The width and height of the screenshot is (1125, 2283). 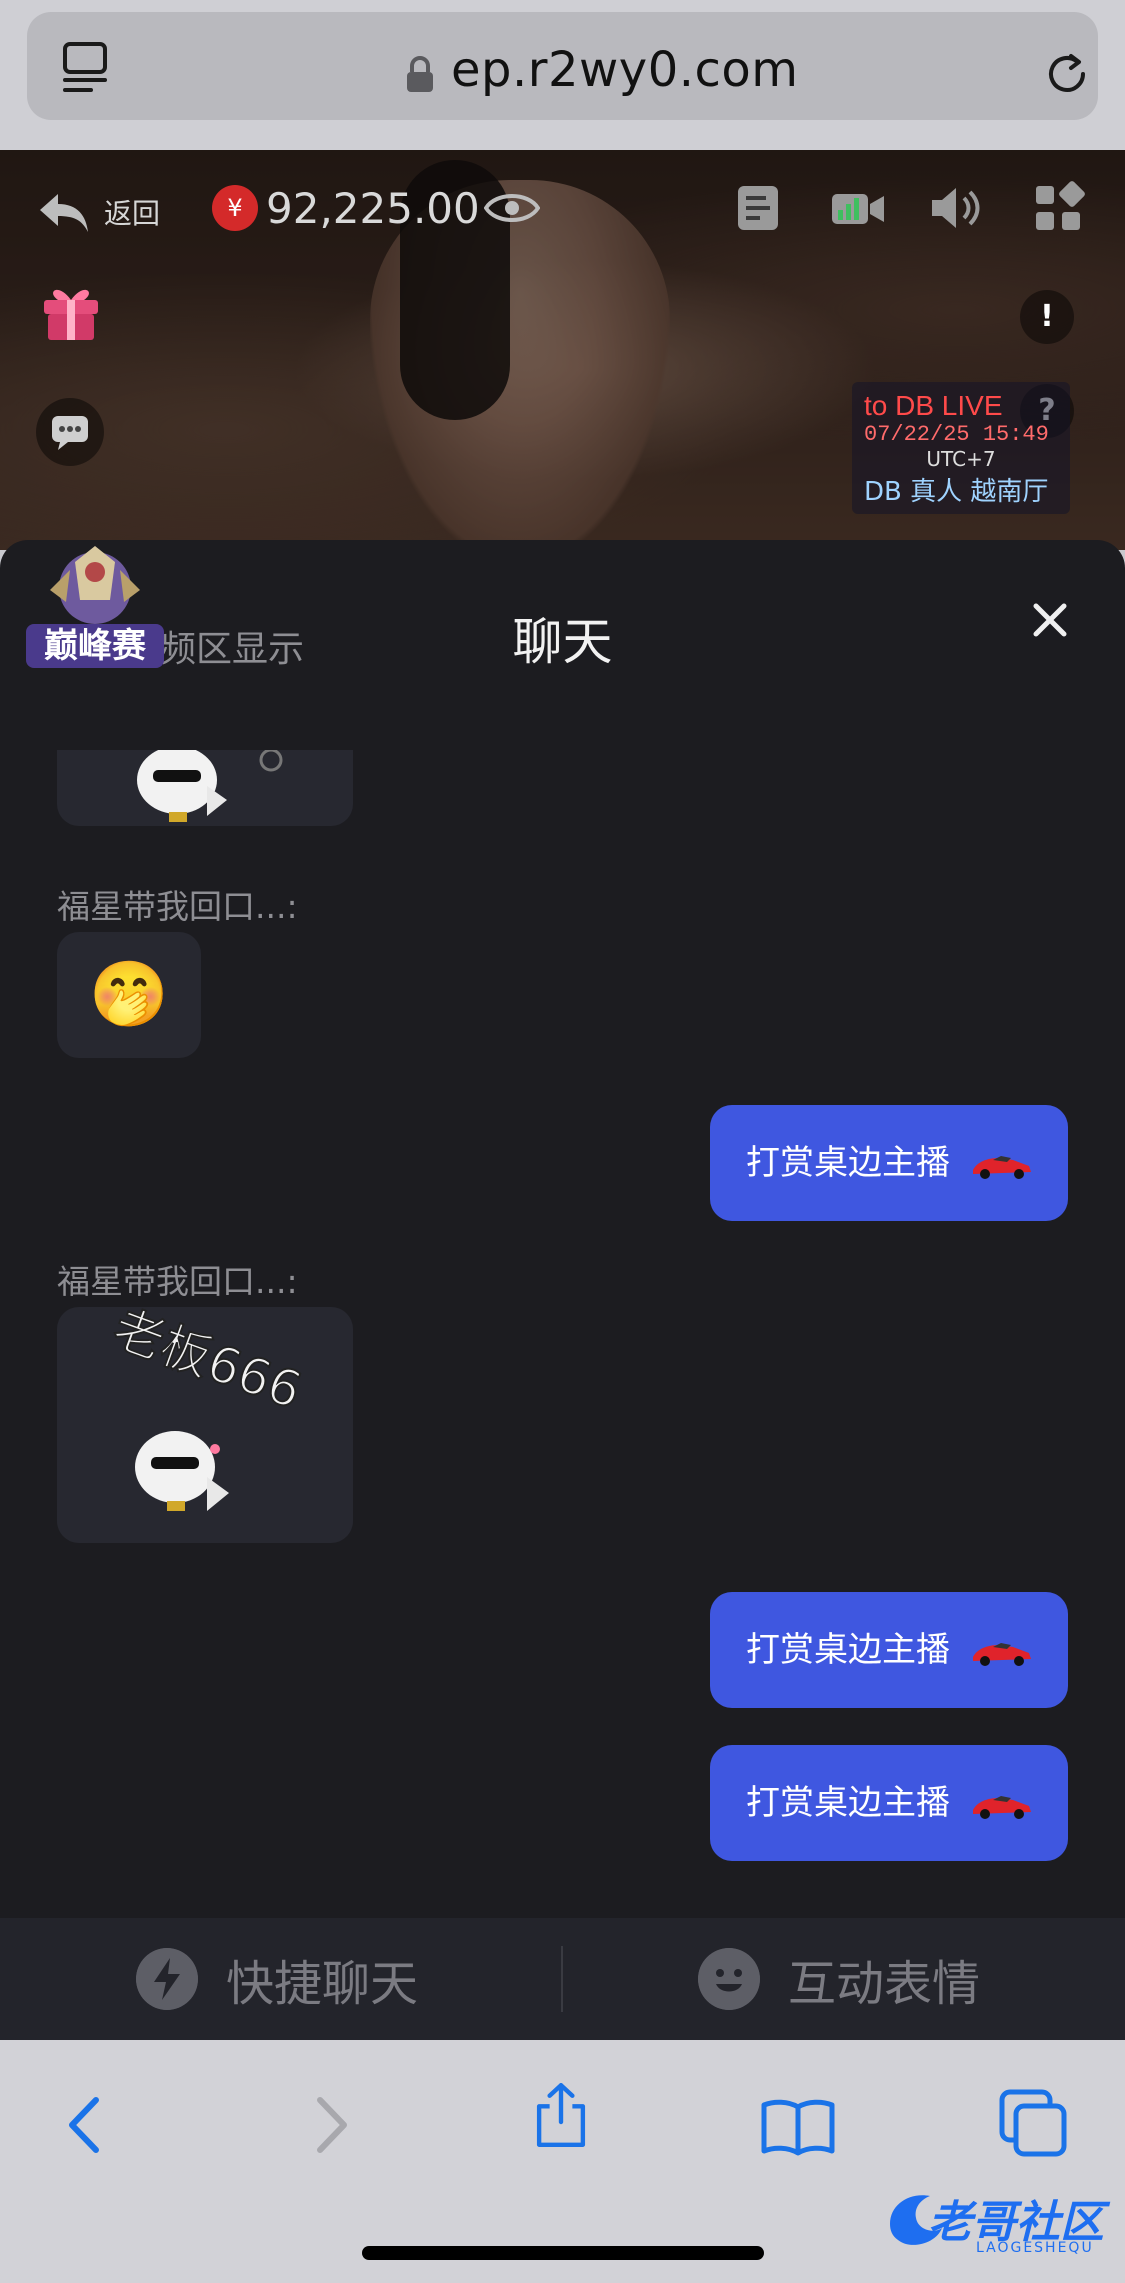 I want to click on menu-grid-icon, so click(x=1058, y=208).